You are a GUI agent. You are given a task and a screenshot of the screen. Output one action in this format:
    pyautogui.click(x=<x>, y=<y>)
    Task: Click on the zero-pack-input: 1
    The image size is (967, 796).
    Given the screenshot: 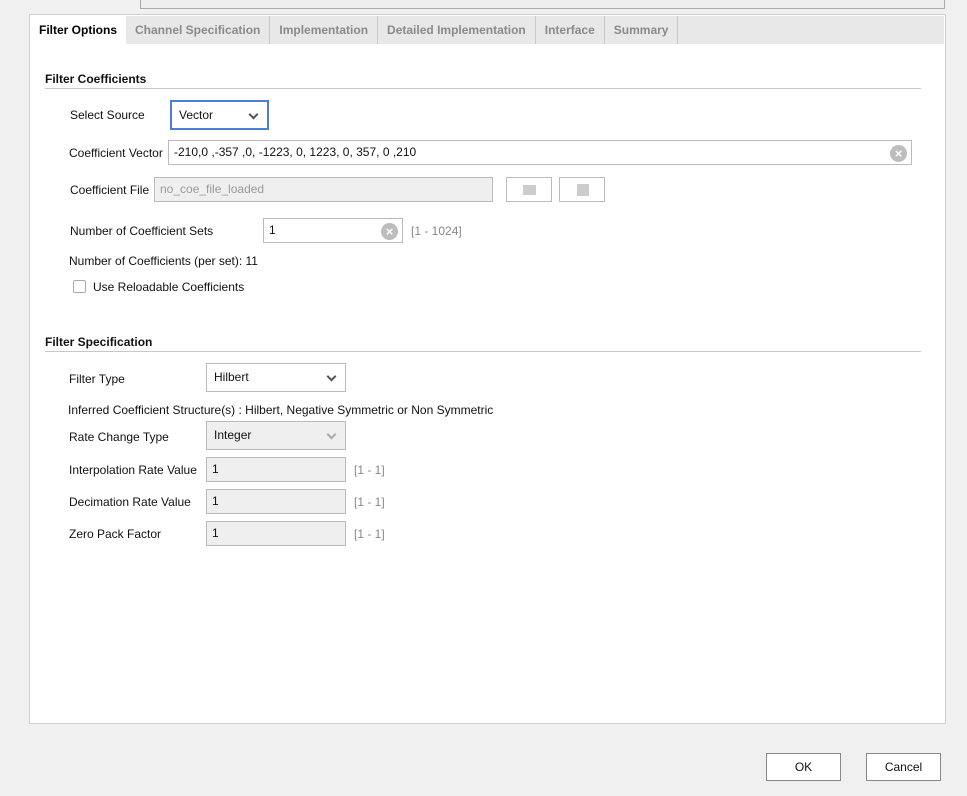 What is the action you would take?
    pyautogui.click(x=276, y=533)
    